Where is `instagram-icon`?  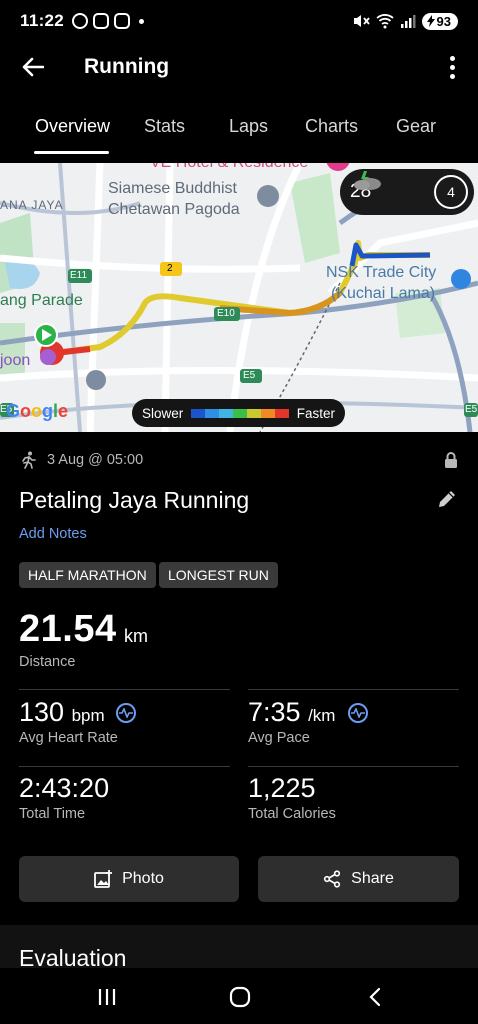
instagram-icon is located at coordinates (101, 21).